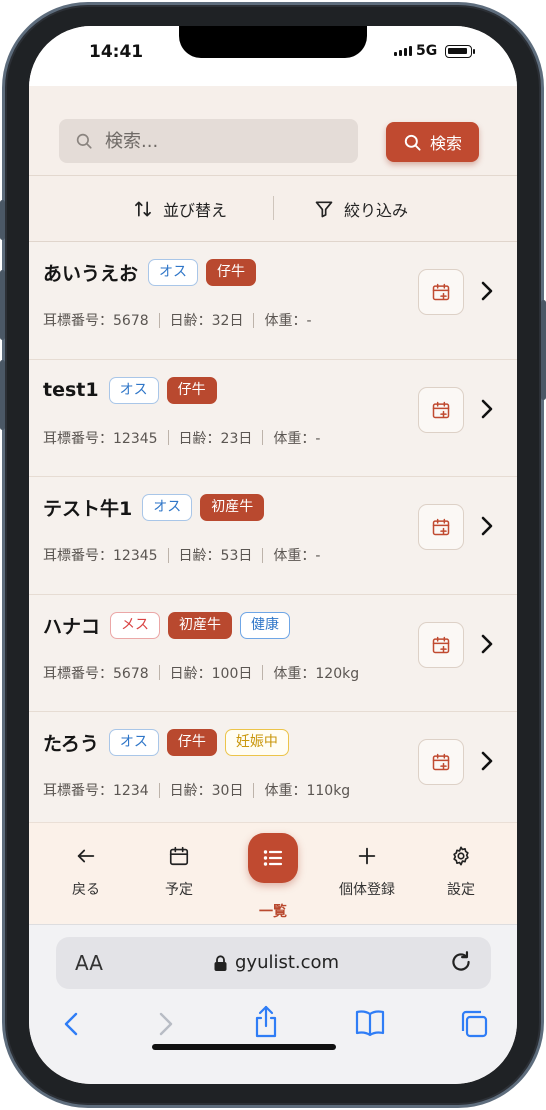 The image size is (546, 1110). Describe the element at coordinates (244, 1047) in the screenshot. I see `home-indicator` at that location.